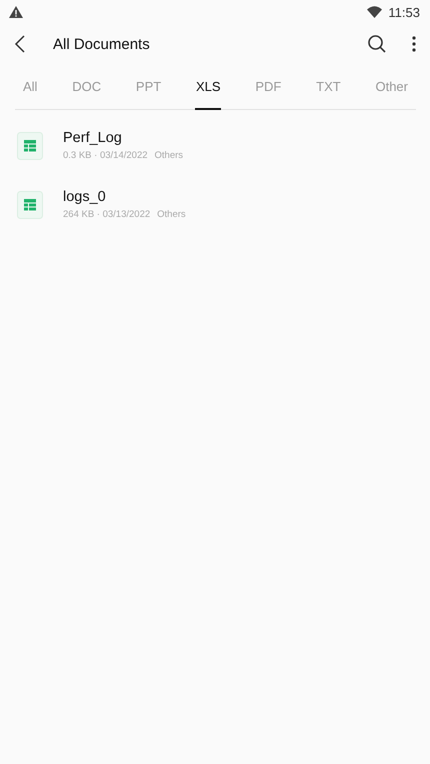  I want to click on file-name: logs_0, so click(124, 197).